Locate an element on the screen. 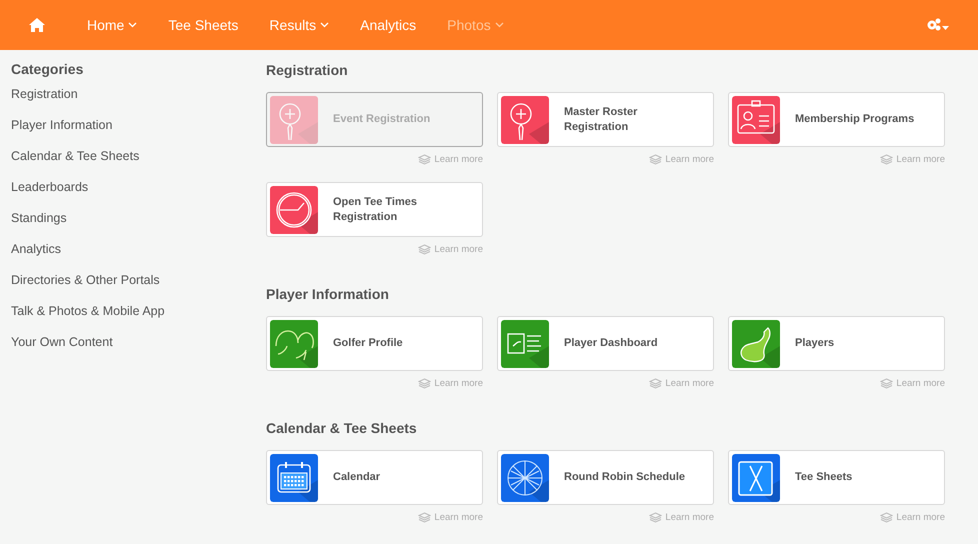 This screenshot has width=978, height=544. feature-card: Players is located at coordinates (836, 343).